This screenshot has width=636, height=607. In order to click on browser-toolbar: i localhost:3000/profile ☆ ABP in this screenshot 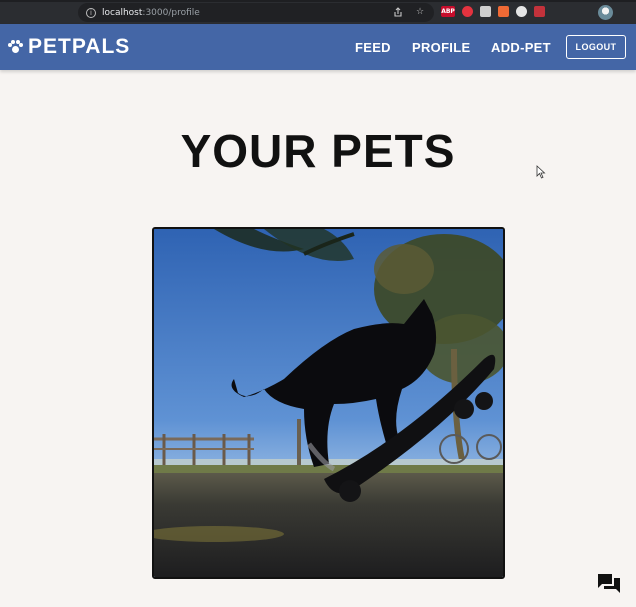, I will do `click(318, 12)`.